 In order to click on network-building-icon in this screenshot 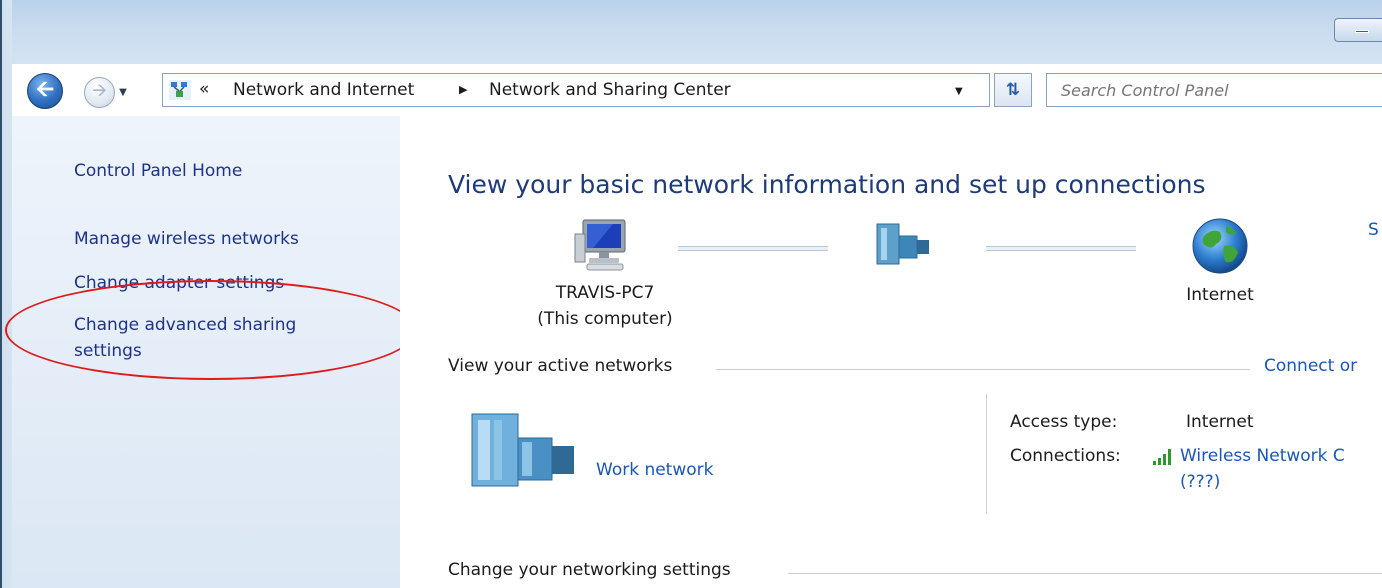, I will do `click(902, 244)`.